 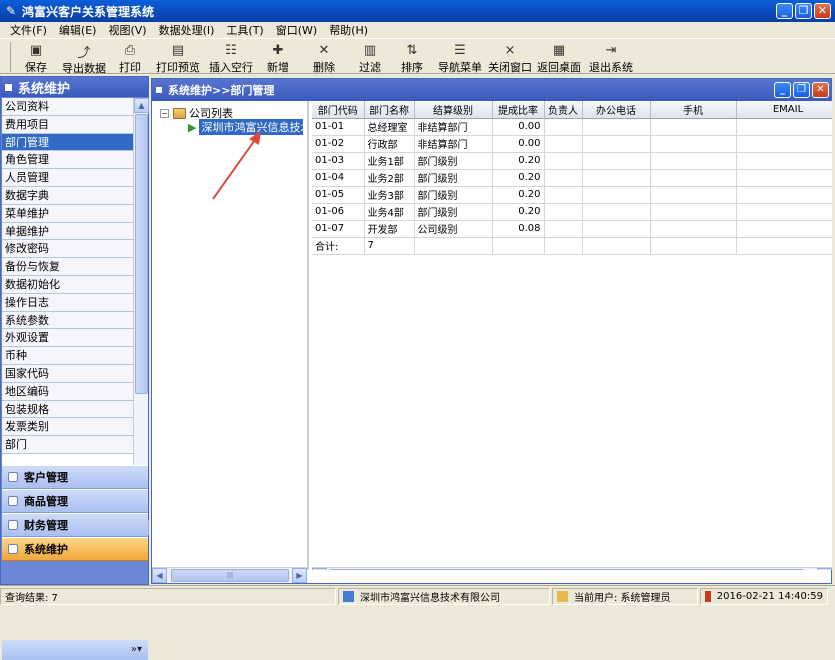 I want to click on group-button: 财务管理, so click(x=75, y=525).